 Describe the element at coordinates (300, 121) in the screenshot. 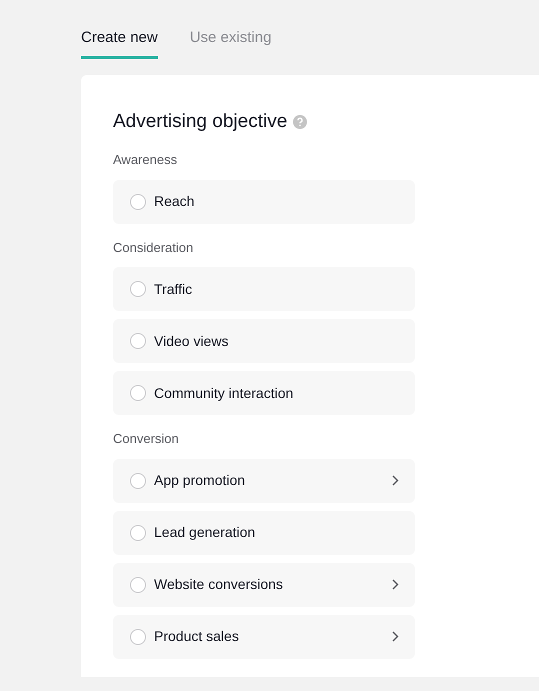

I see `help-icon` at that location.